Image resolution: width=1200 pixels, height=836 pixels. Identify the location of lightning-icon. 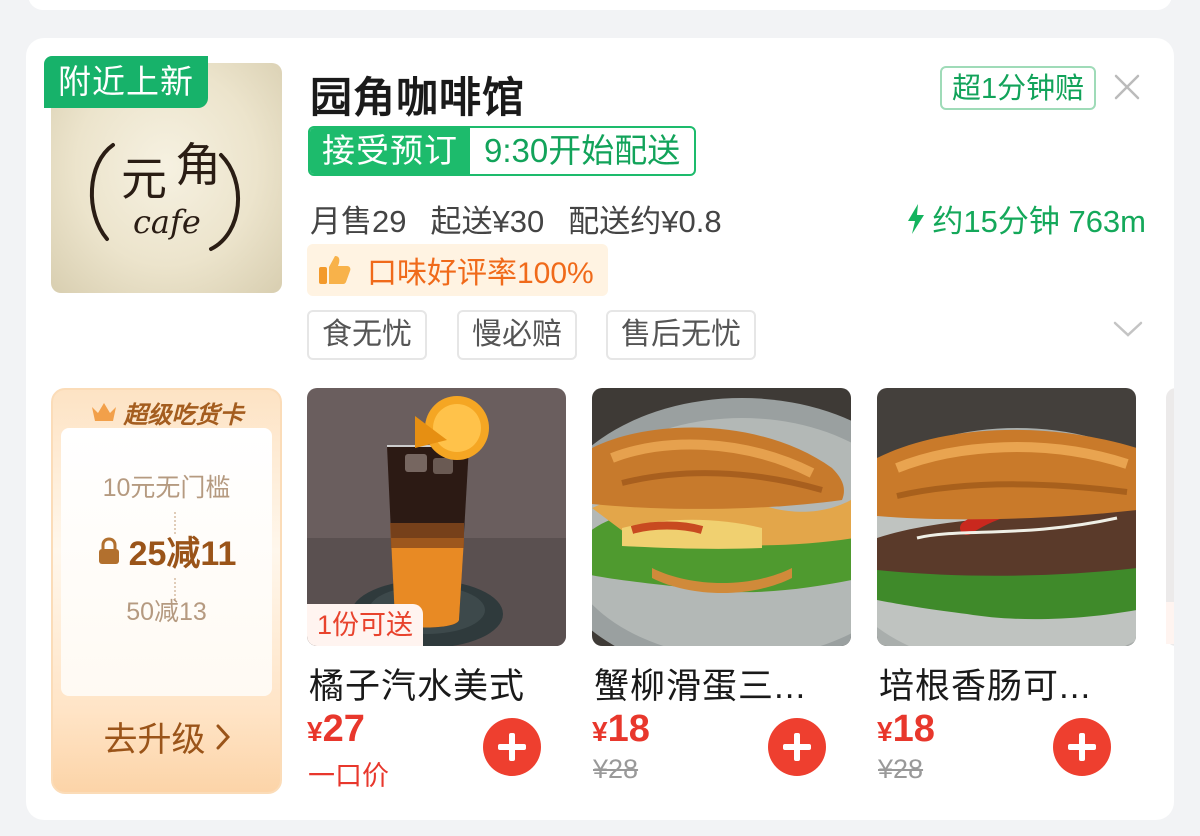
(916, 218).